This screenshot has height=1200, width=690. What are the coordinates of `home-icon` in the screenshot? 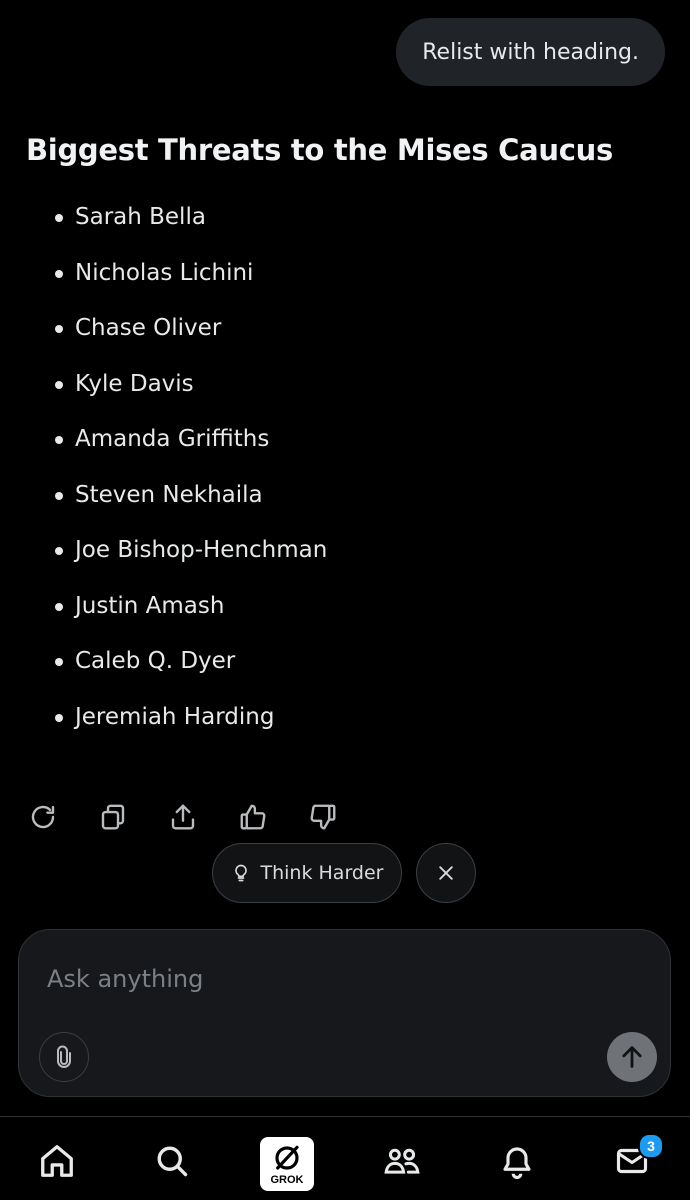 It's located at (57, 1161).